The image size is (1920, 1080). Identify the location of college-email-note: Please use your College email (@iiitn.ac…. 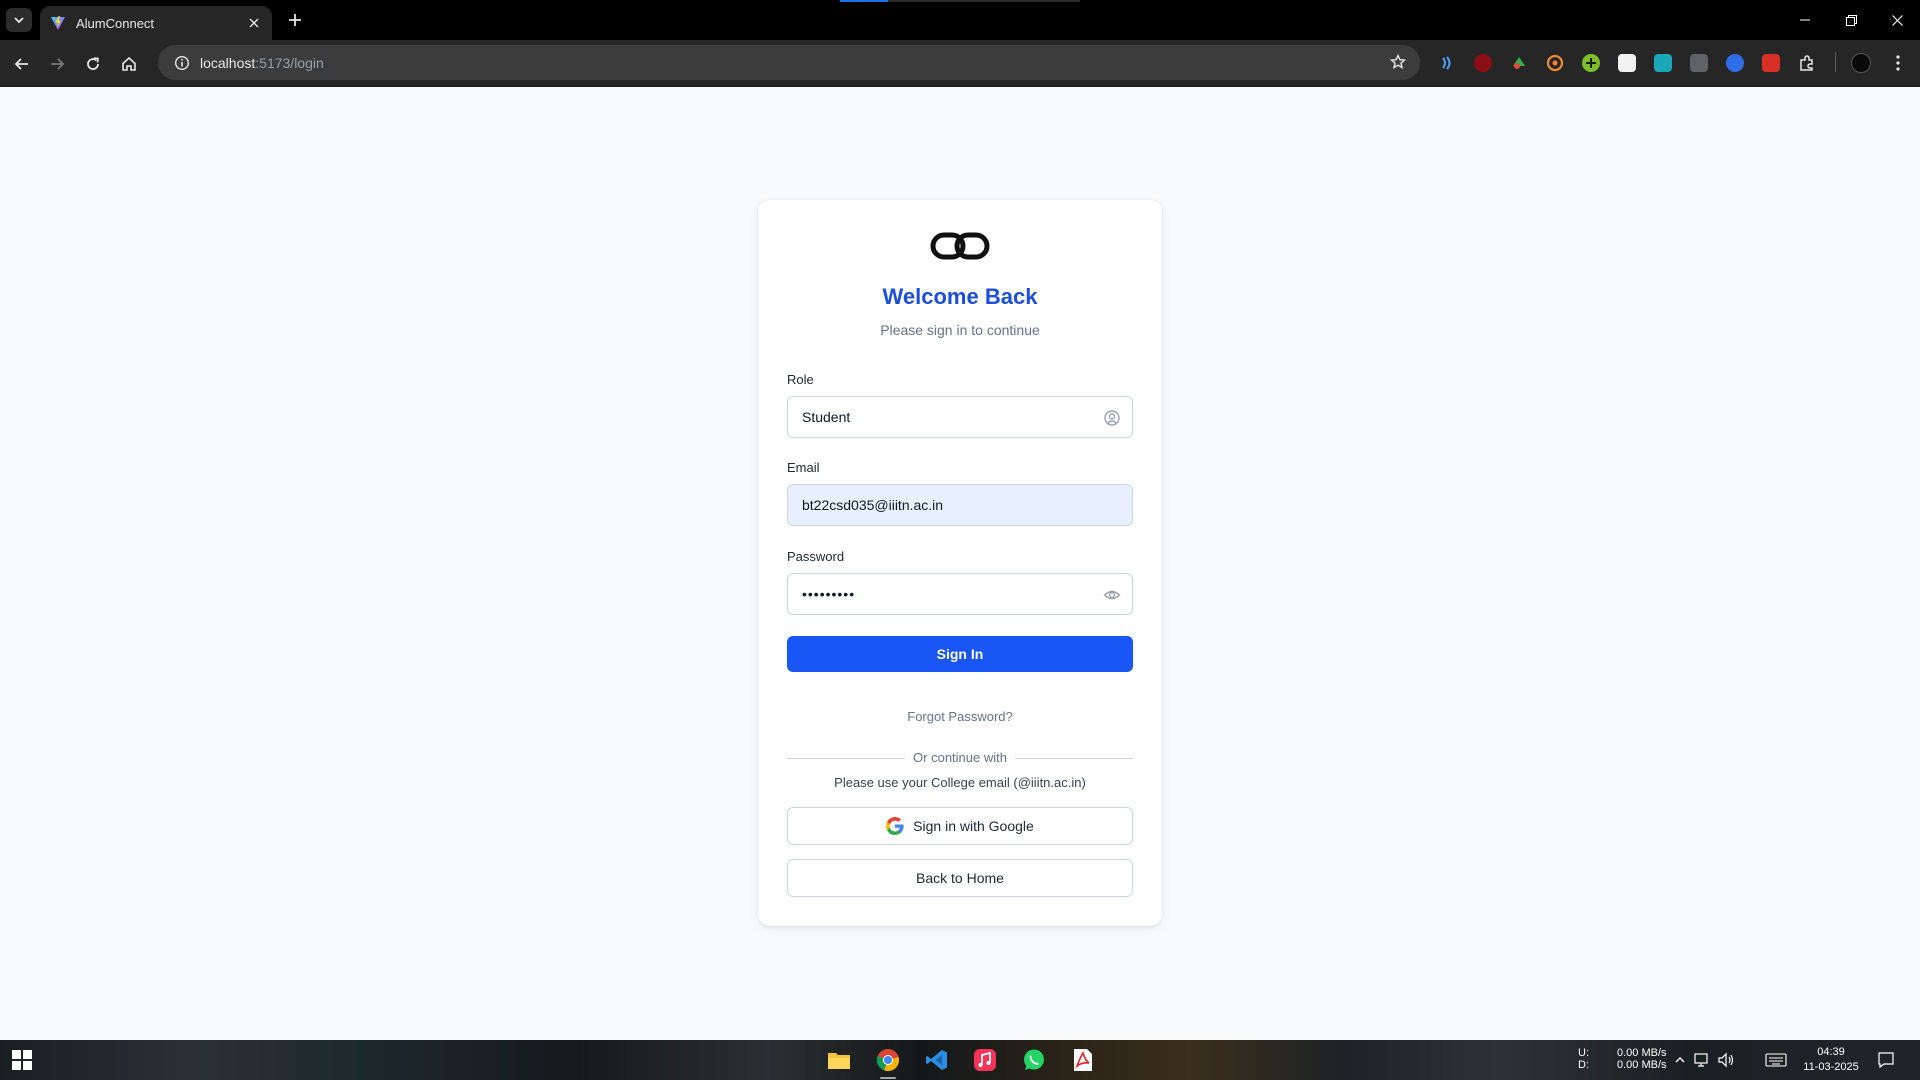
(960, 782).